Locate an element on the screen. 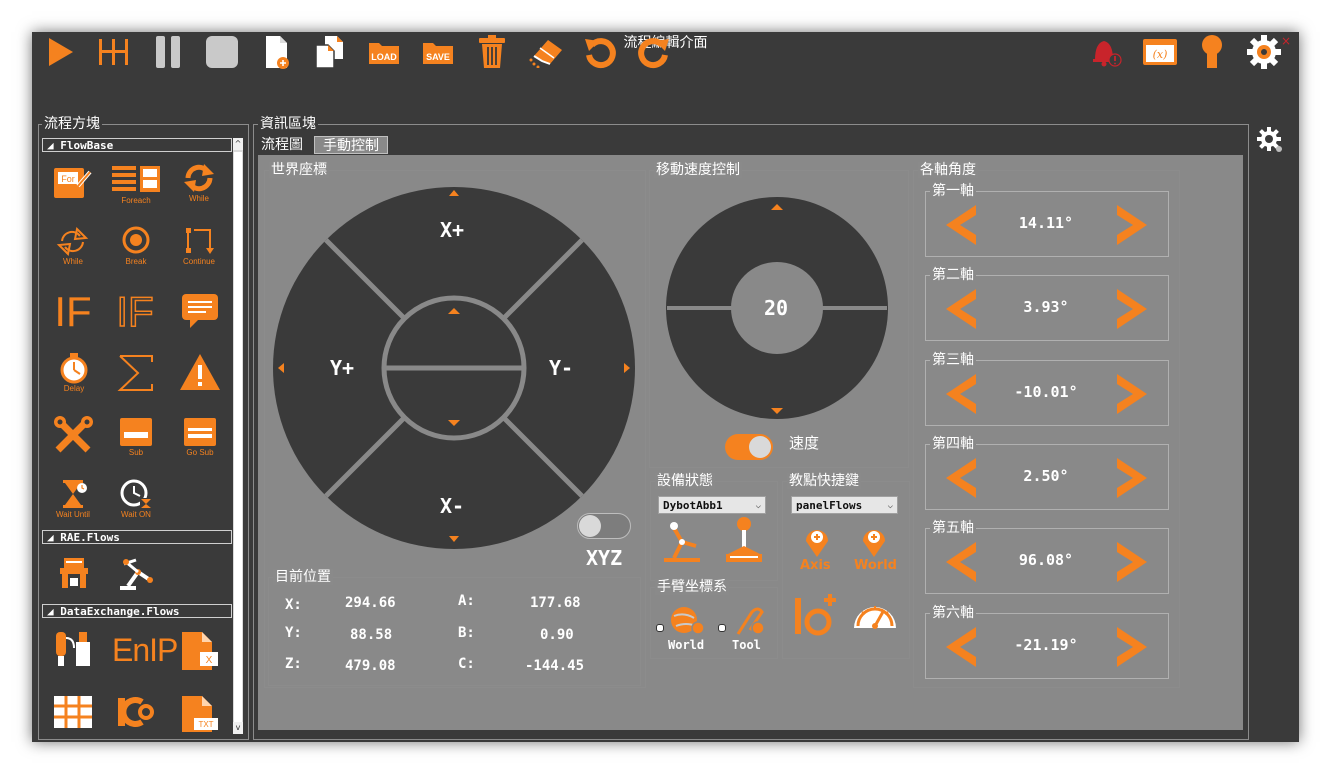 The image size is (1331, 775). joint-3-decrease-button is located at coordinates (960, 394).